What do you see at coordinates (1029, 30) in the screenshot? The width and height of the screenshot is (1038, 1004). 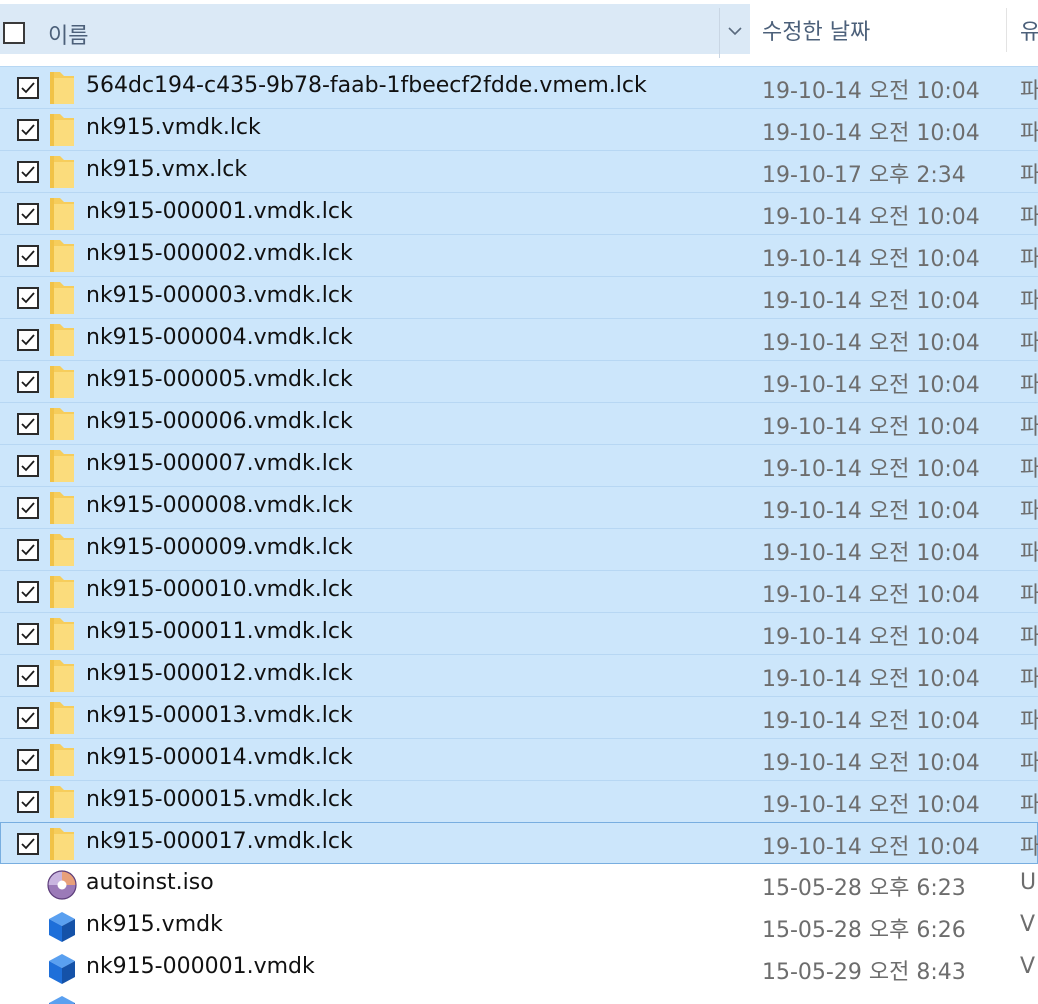 I see `type-column-header: 유` at bounding box center [1029, 30].